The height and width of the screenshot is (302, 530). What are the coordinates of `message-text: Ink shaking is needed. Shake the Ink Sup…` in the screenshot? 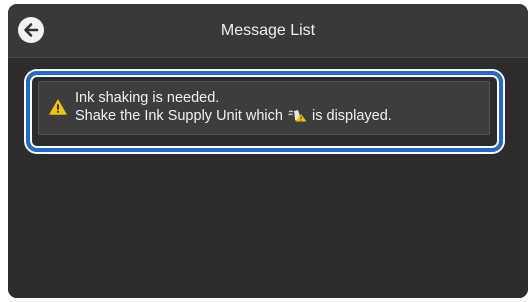 It's located at (233, 107).